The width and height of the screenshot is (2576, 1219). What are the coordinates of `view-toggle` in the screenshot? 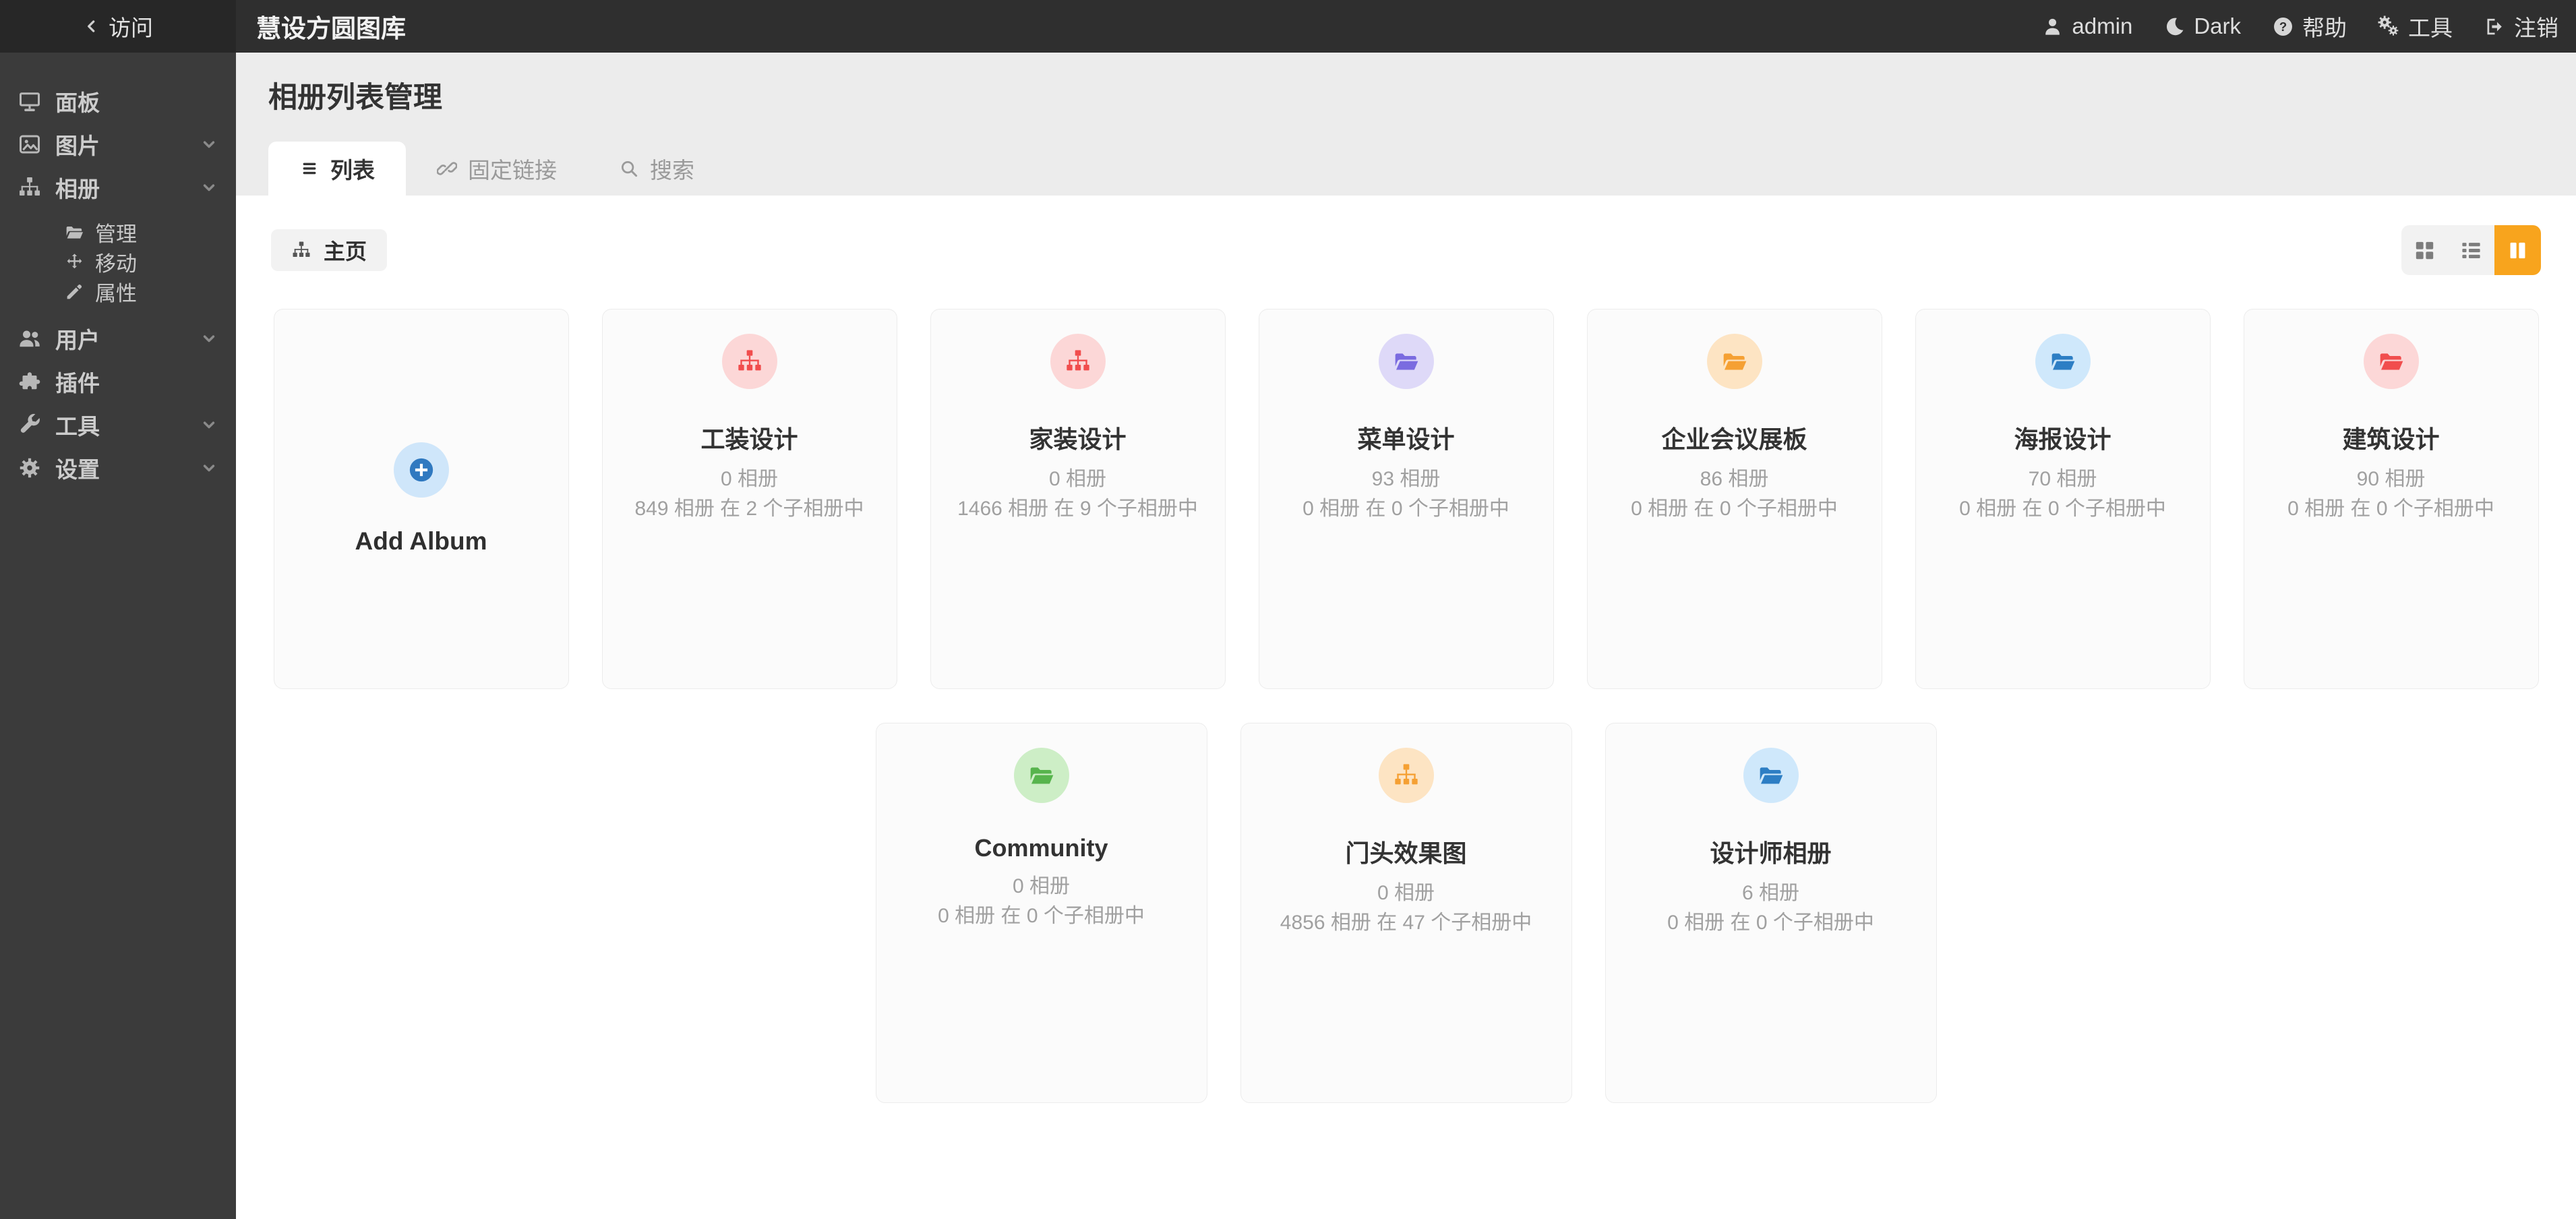 It's located at (2471, 250).